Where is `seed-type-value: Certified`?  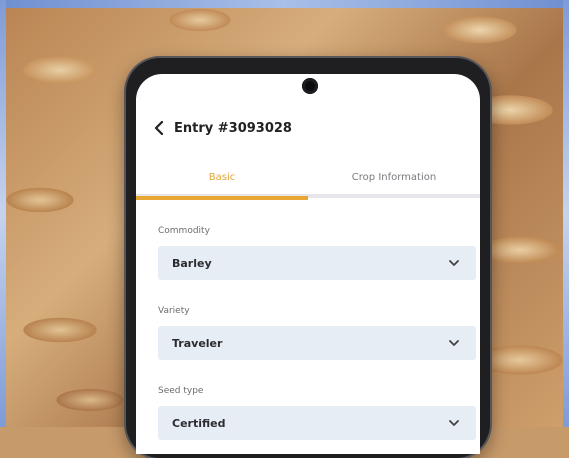 seed-type-value: Certified is located at coordinates (199, 423).